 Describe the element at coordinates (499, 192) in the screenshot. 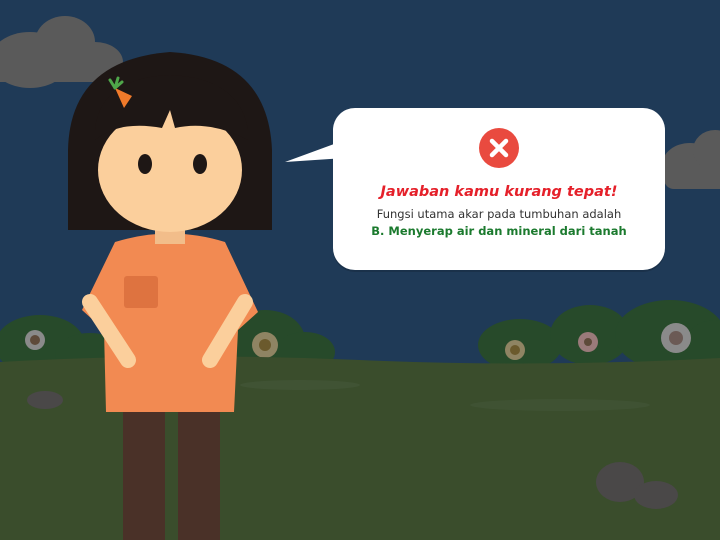

I see `feedback-title: Jawaban kamu kurang tepat!` at that location.